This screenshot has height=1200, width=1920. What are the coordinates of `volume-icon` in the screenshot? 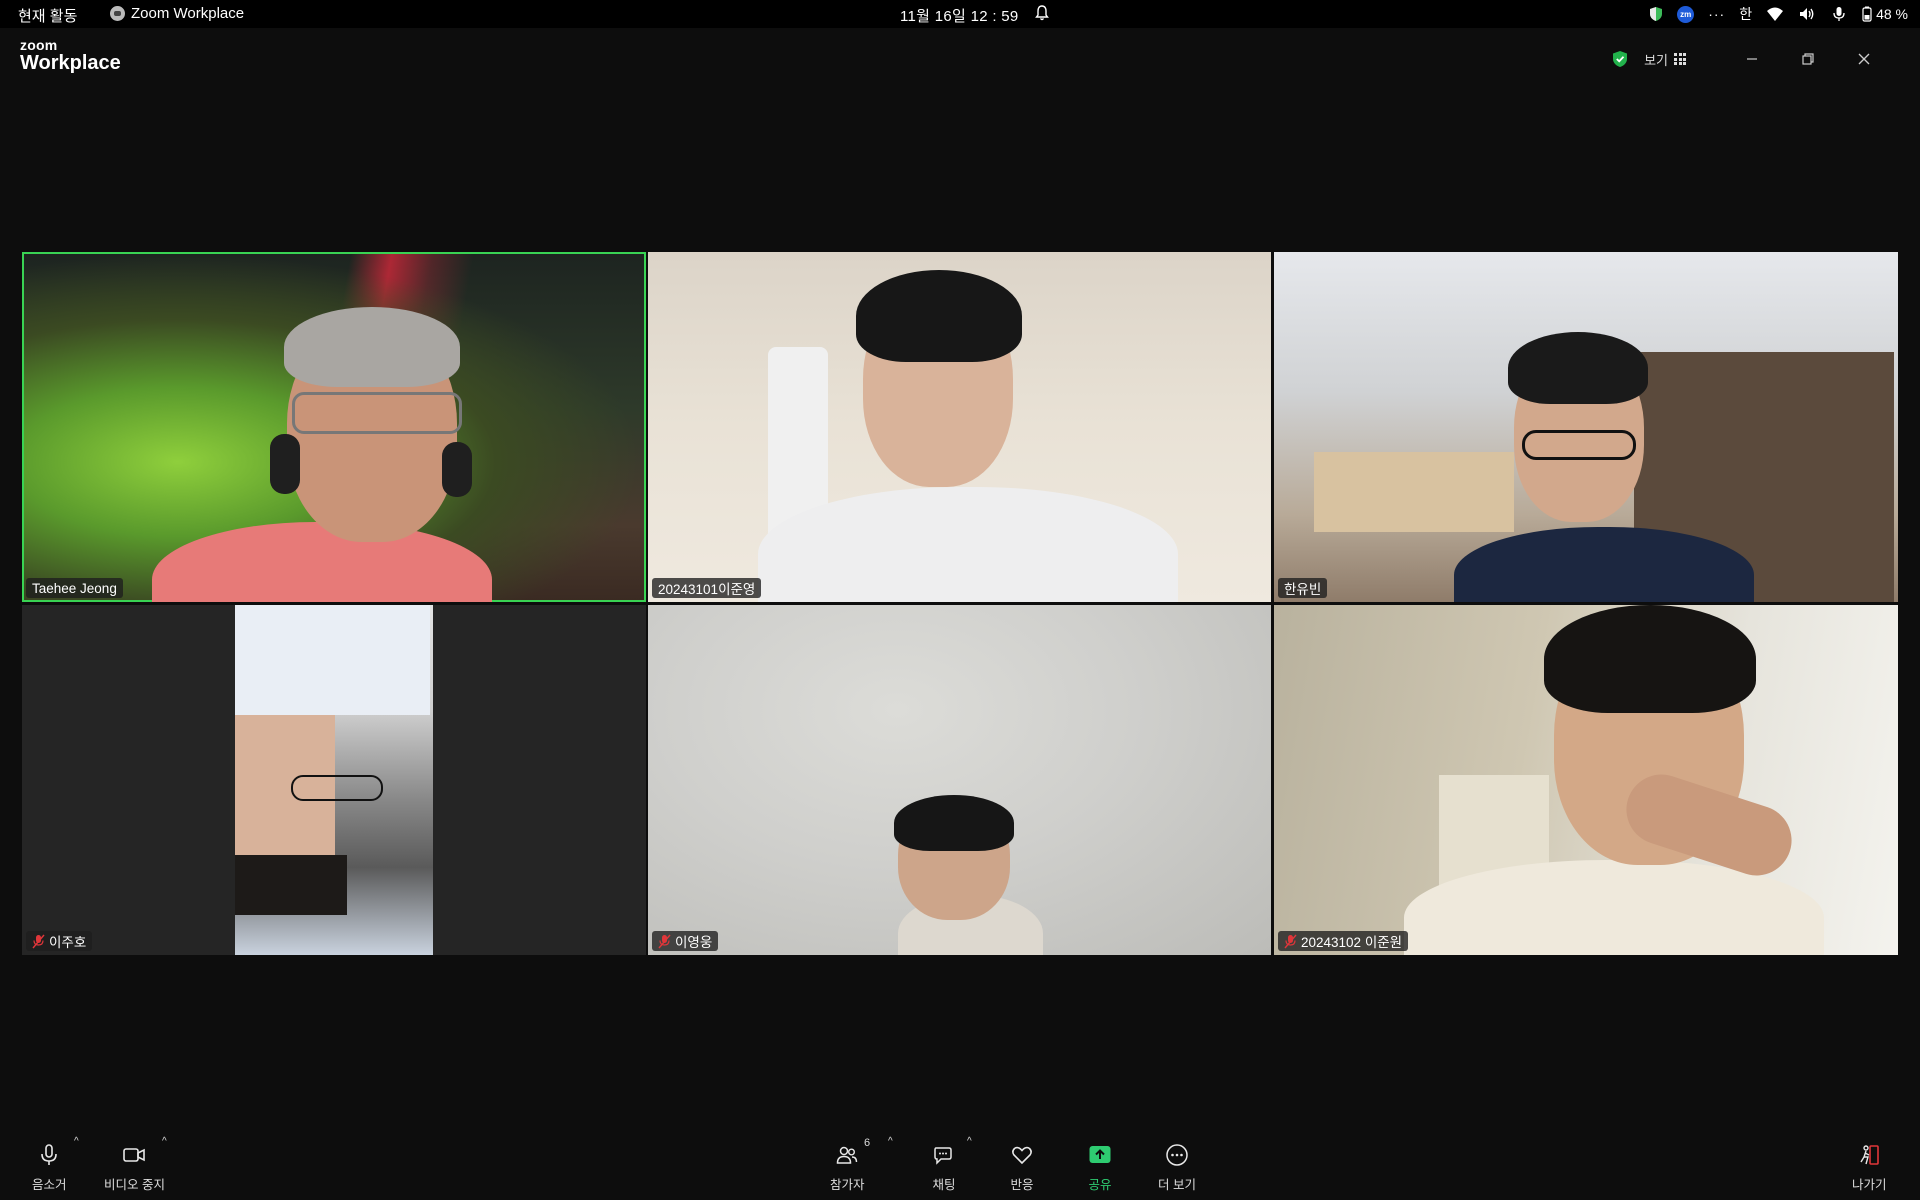 It's located at (1807, 14).